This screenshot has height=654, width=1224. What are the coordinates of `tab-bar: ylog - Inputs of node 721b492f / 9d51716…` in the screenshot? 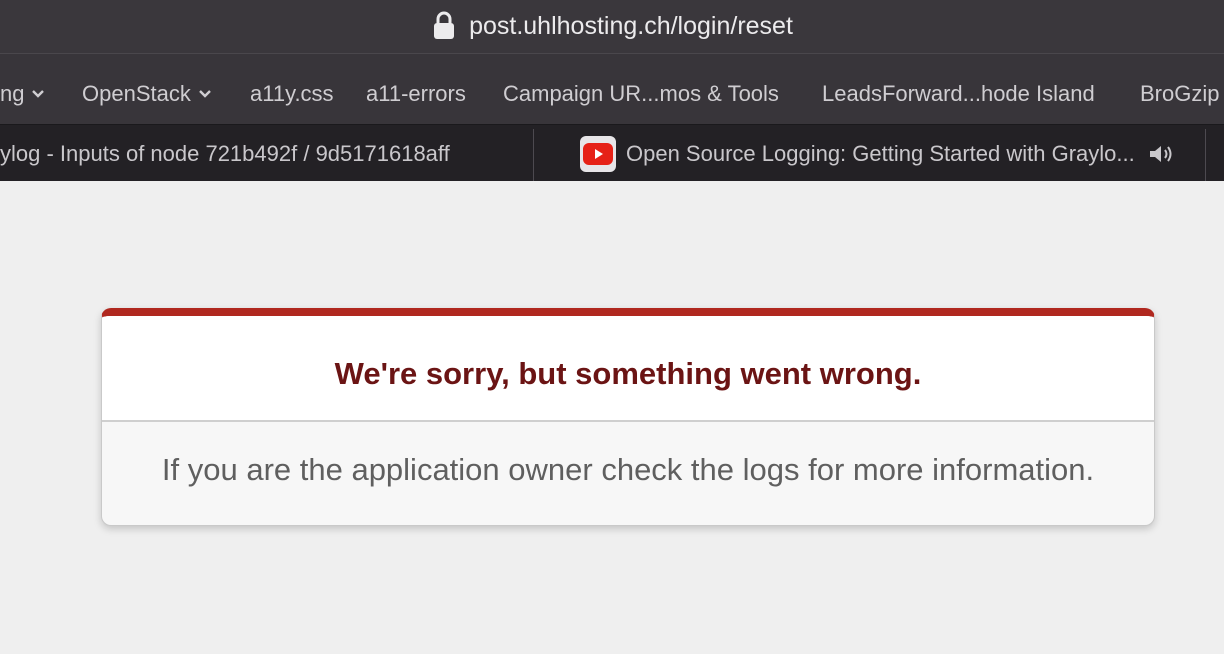 It's located at (612, 152).